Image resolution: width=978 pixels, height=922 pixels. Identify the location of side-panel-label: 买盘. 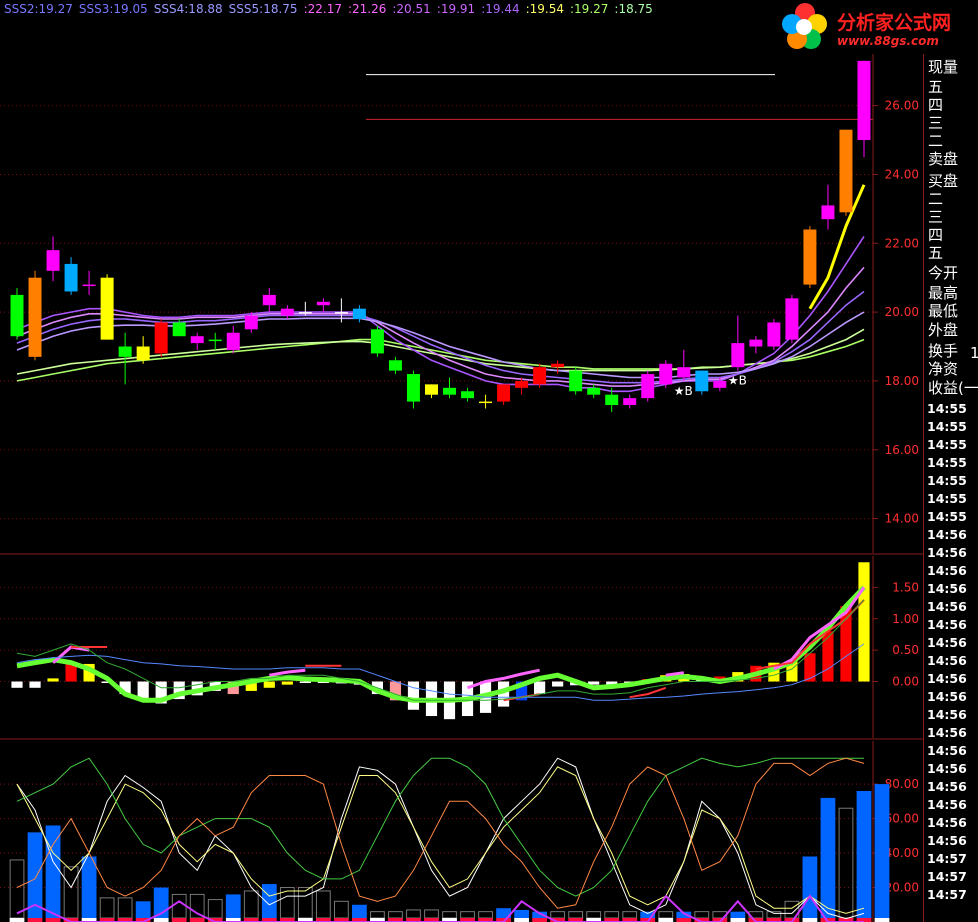
(943, 181).